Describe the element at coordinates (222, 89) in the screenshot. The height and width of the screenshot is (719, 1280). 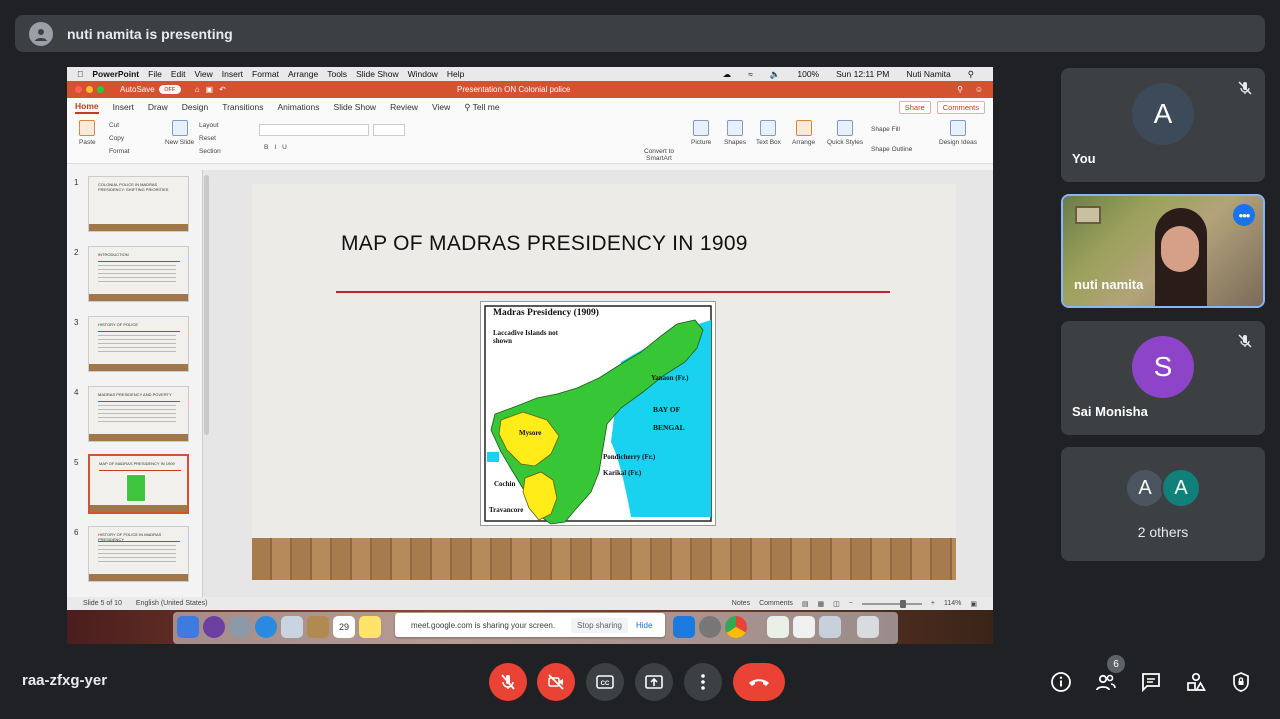
I see `undo-icon: ↶` at that location.